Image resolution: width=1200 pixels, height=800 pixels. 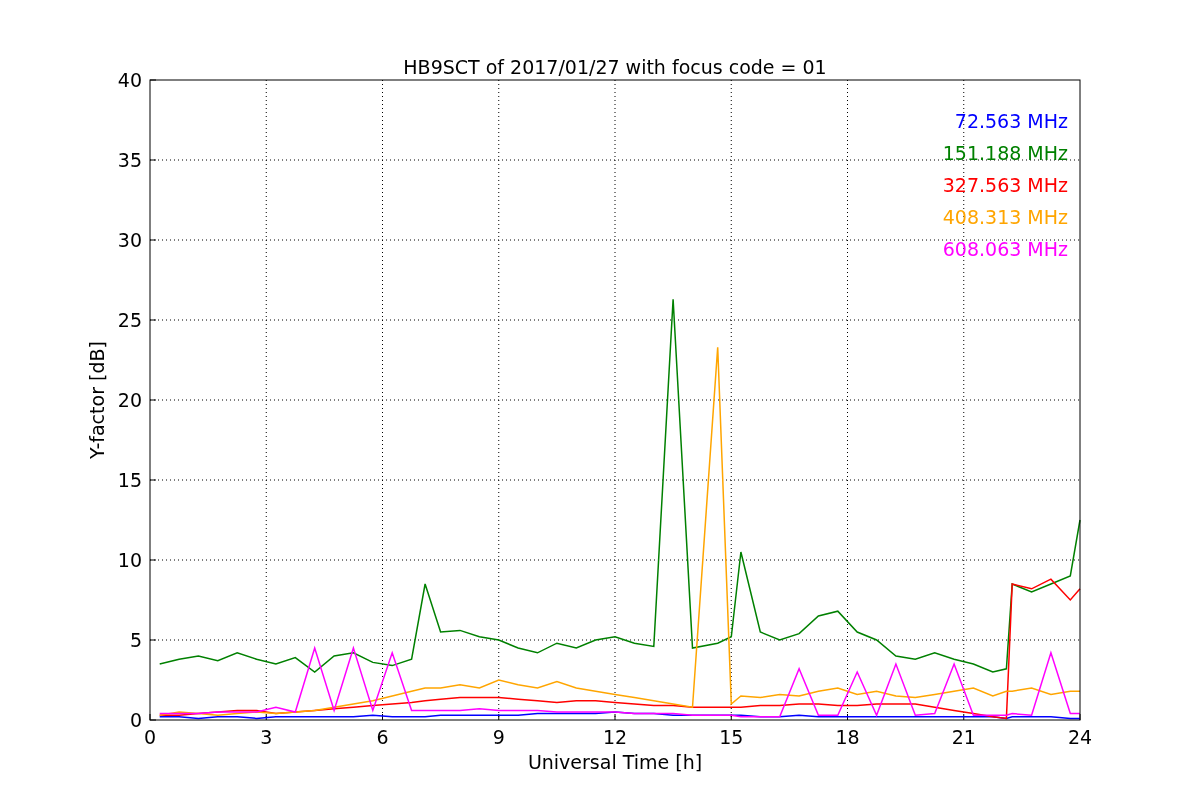 I want to click on y-tick-label: 0, so click(x=135, y=720).